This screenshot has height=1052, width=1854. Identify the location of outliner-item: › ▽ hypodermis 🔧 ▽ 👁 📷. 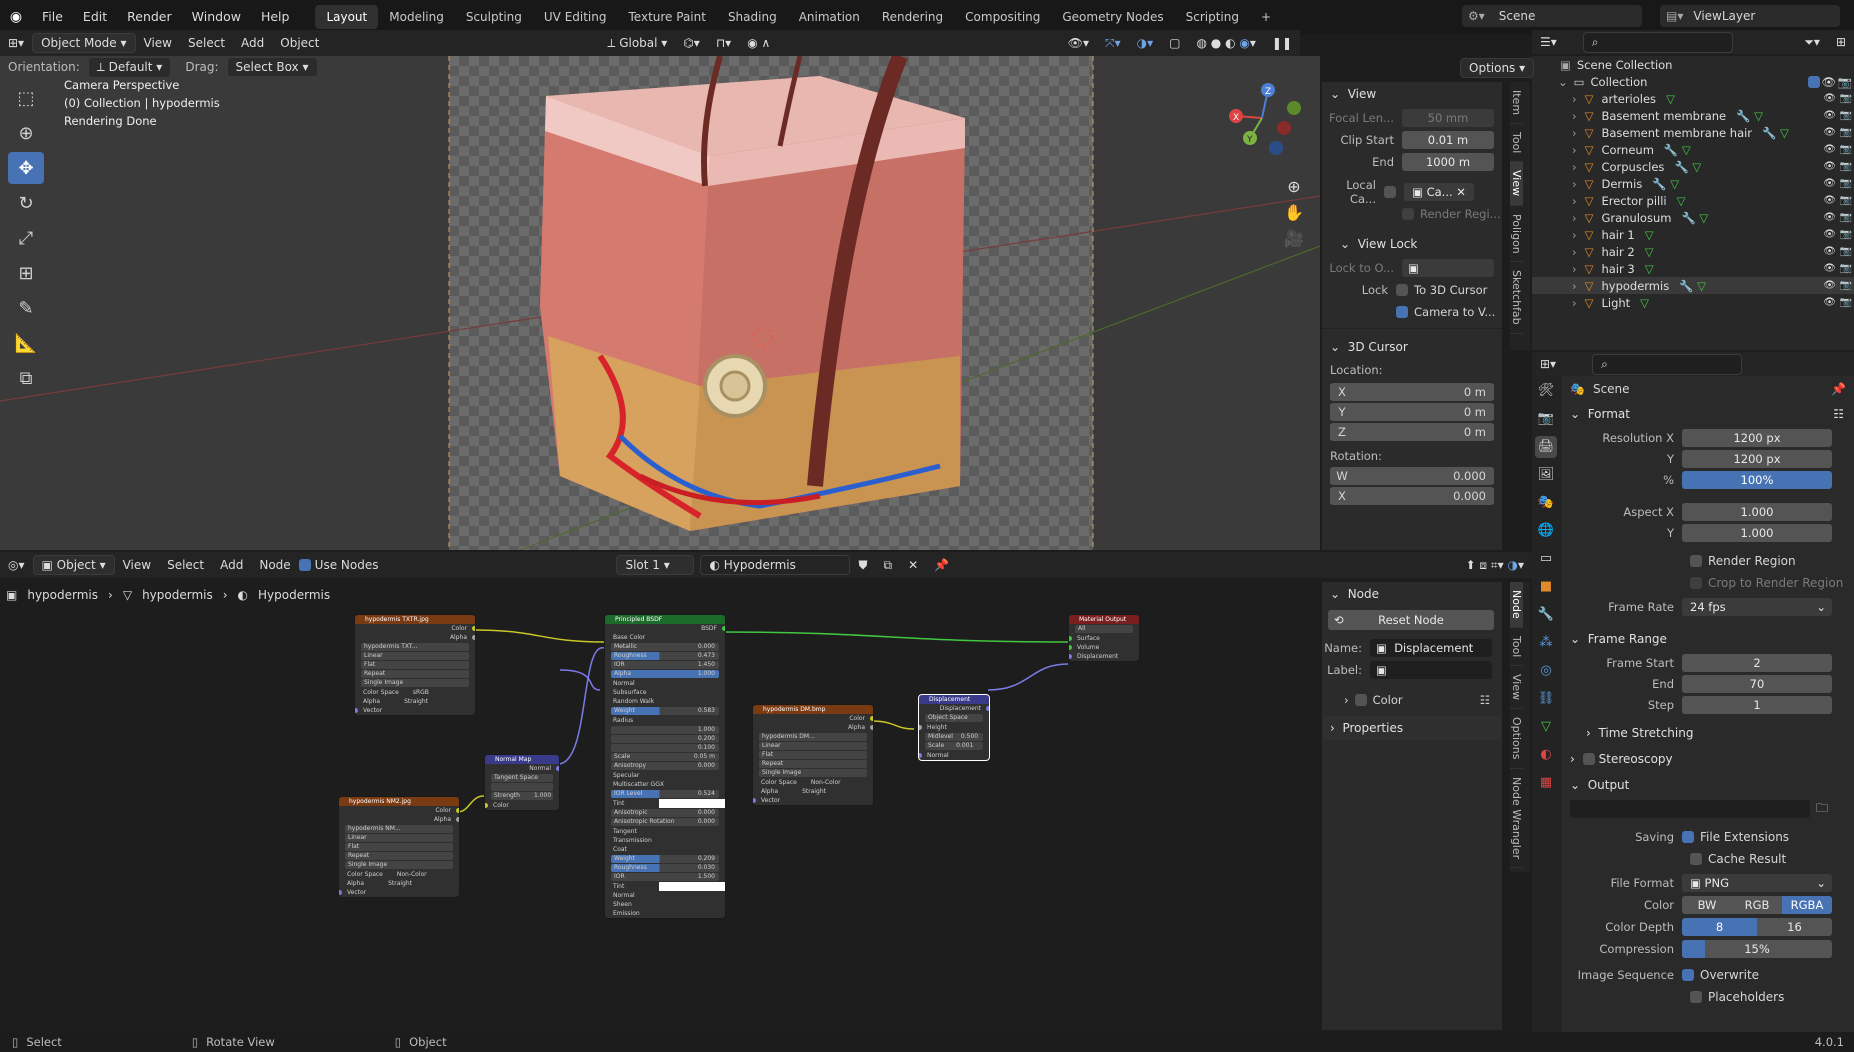
(1693, 285).